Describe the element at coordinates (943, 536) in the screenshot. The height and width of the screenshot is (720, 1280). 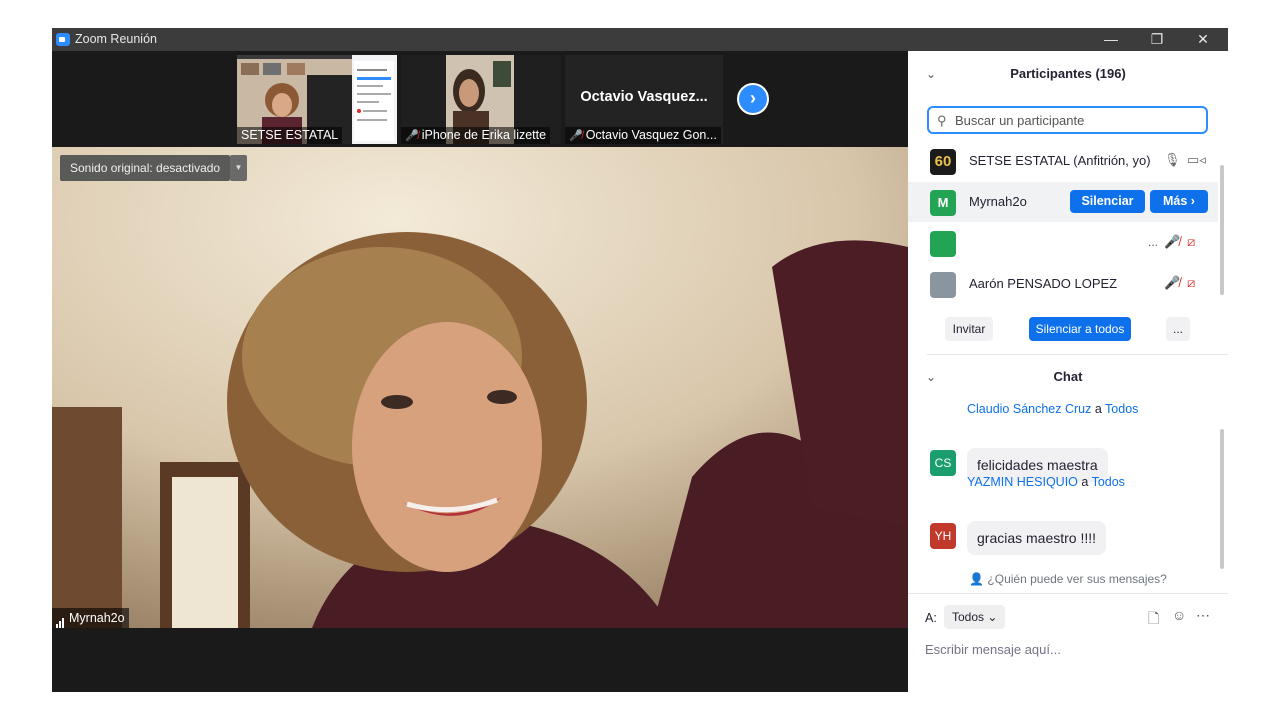
I see `chat-avatar: YH` at that location.